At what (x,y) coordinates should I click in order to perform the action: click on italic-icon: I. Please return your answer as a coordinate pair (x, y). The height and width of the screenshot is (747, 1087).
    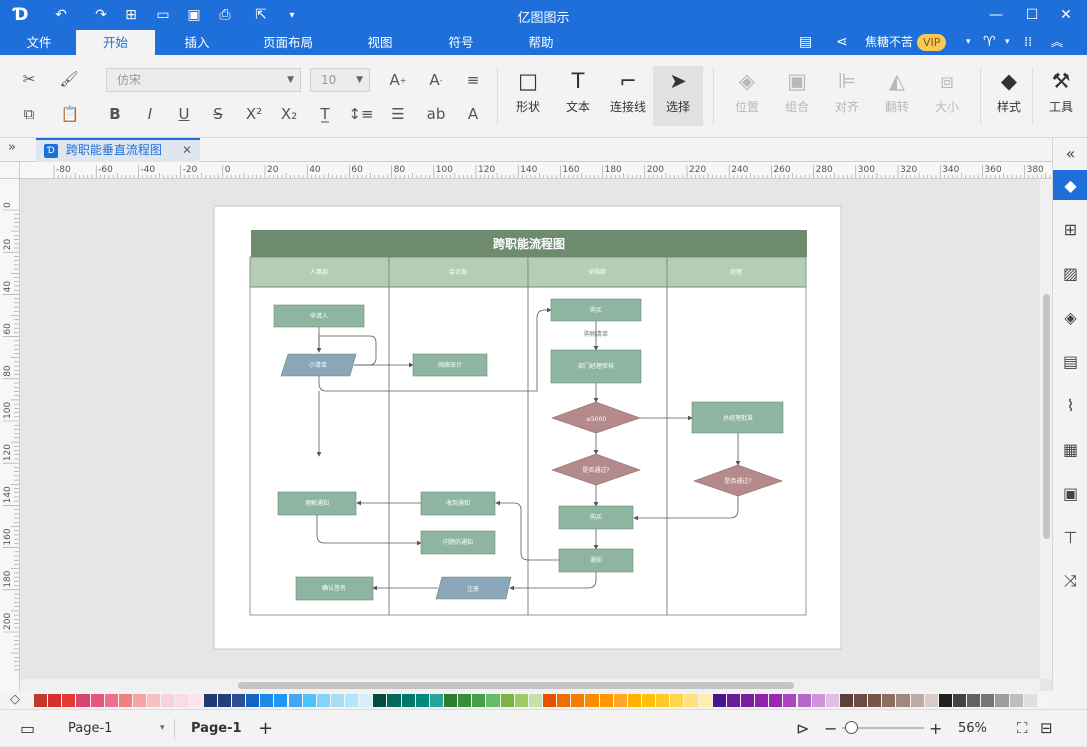
    Looking at the image, I should click on (150, 114).